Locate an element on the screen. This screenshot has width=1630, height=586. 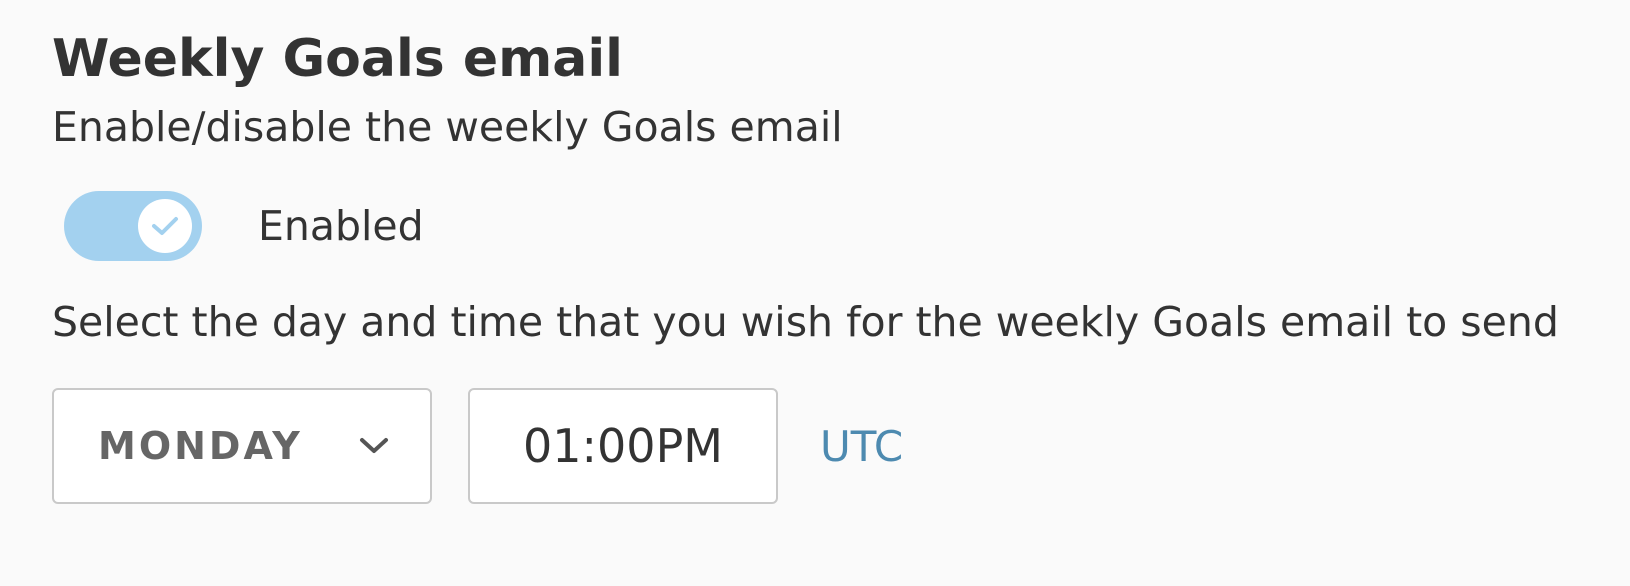
time-input: 01:00PM is located at coordinates (623, 446).